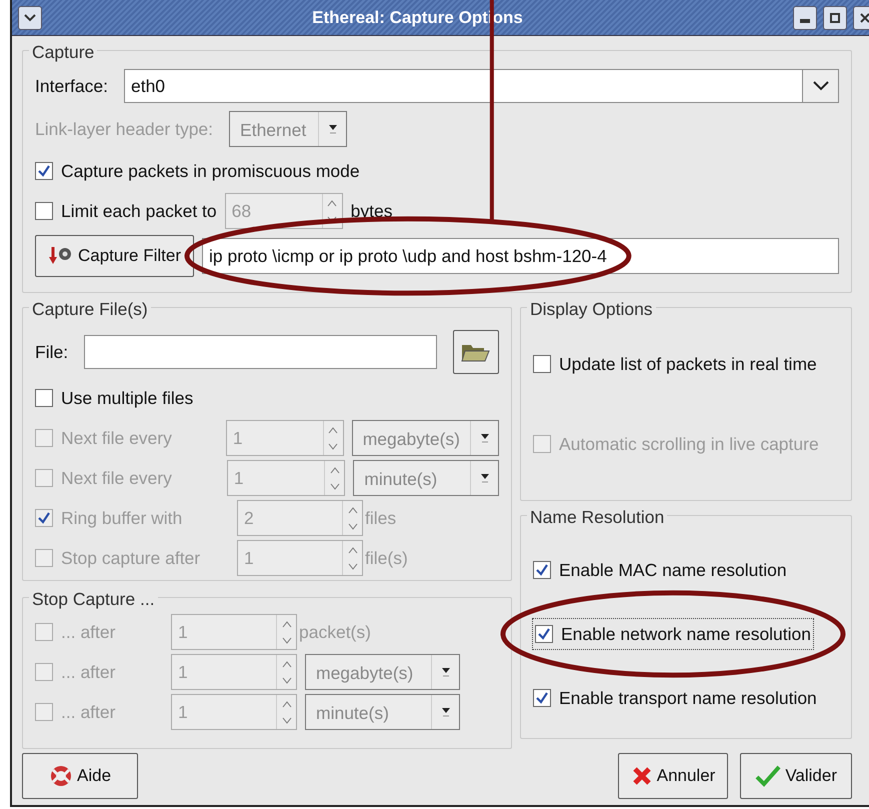  I want to click on lifebuoy-icon, so click(61, 776).